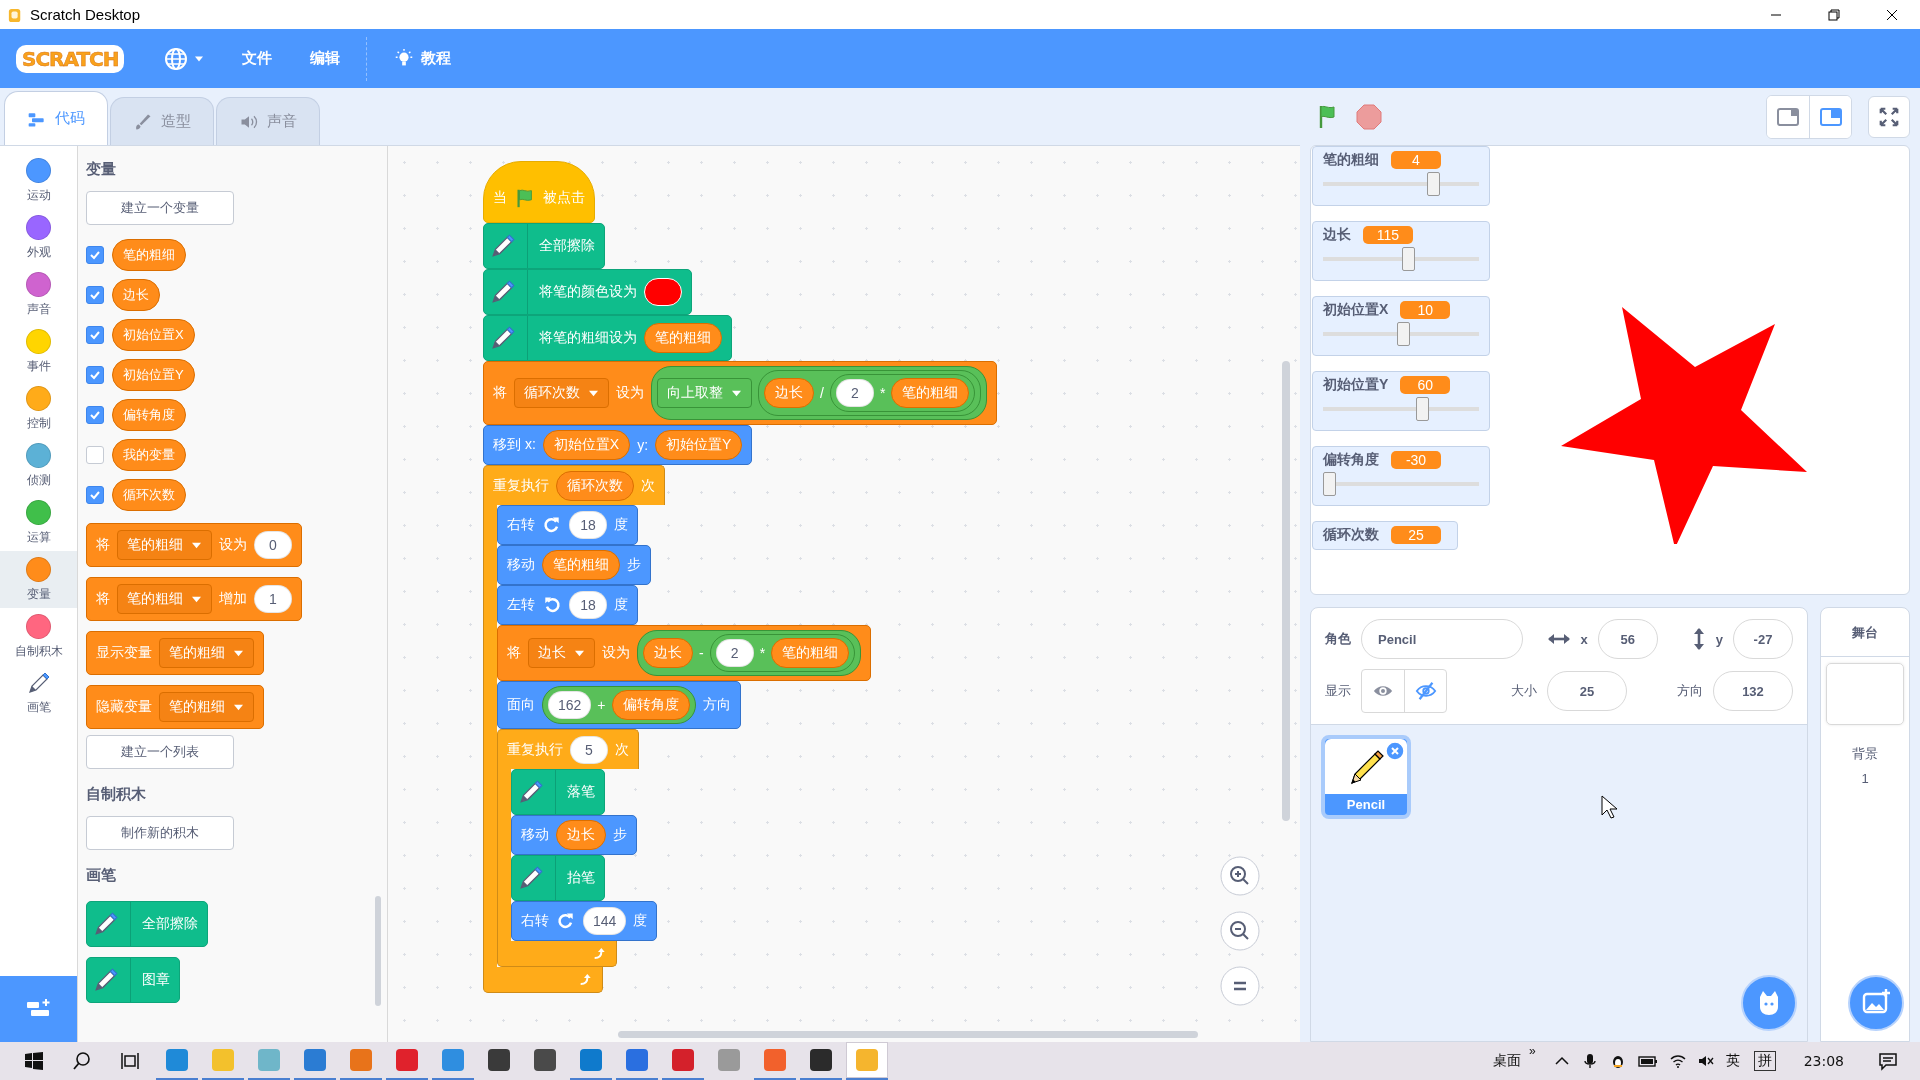 The height and width of the screenshot is (1080, 1920). I want to click on color-swatch, so click(663, 292).